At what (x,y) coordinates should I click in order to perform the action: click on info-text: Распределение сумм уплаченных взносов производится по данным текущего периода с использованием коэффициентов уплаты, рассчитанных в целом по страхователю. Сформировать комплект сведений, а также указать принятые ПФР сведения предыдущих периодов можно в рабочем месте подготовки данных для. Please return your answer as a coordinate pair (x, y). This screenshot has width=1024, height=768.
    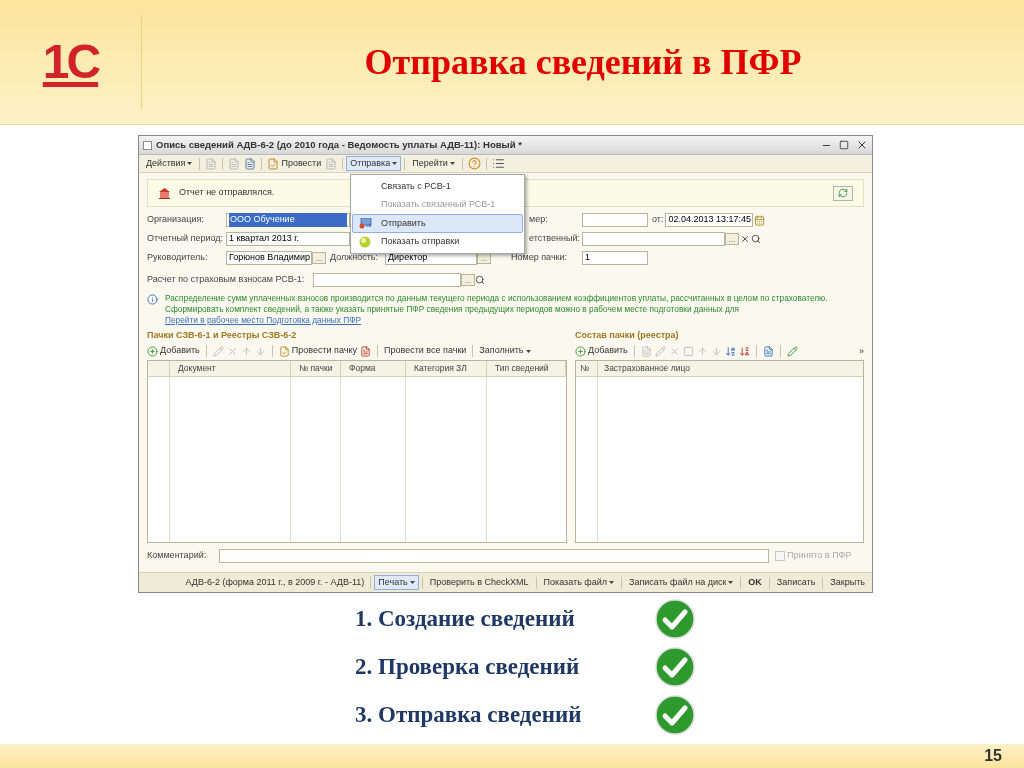
    Looking at the image, I should click on (497, 304).